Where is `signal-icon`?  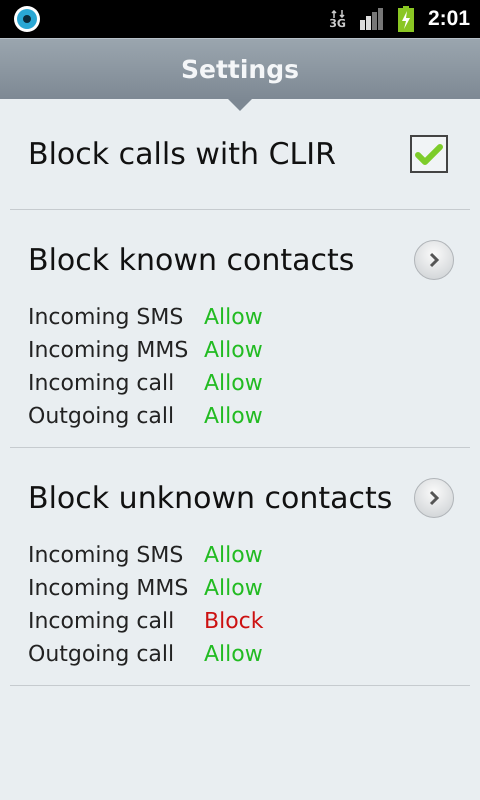 signal-icon is located at coordinates (372, 19).